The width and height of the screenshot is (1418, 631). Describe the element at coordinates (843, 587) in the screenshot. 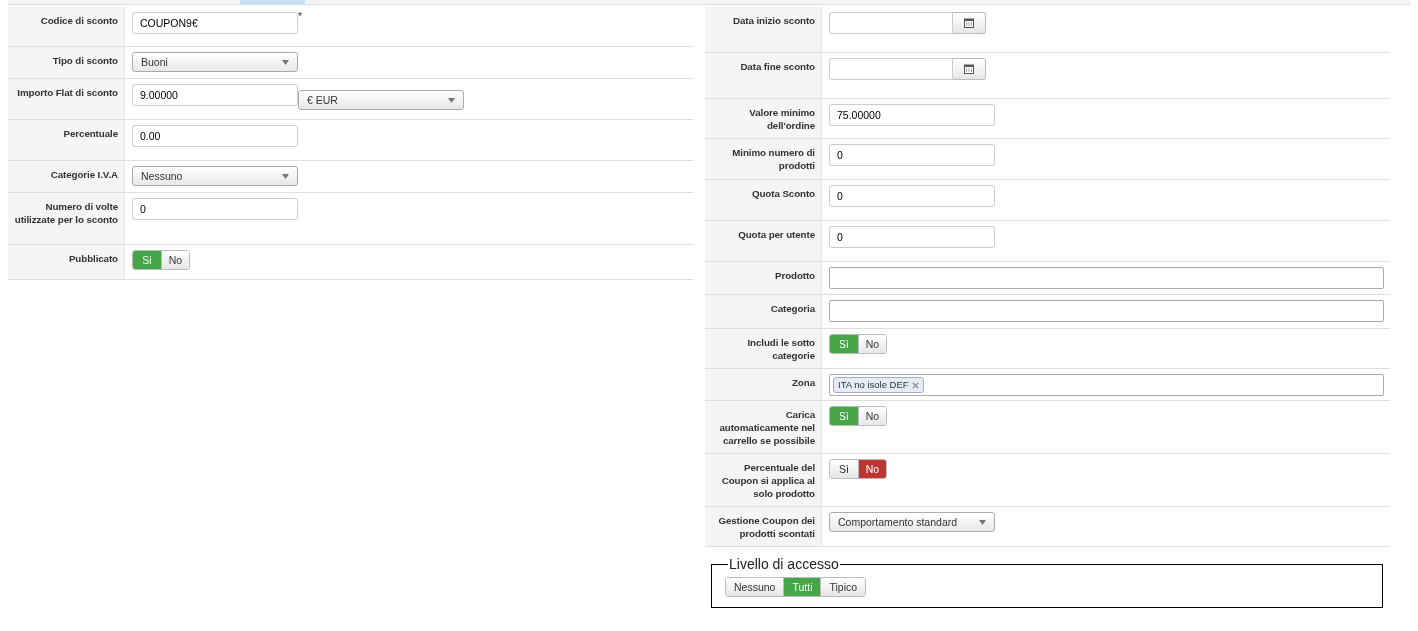

I see `toggle-option: Tipico` at that location.